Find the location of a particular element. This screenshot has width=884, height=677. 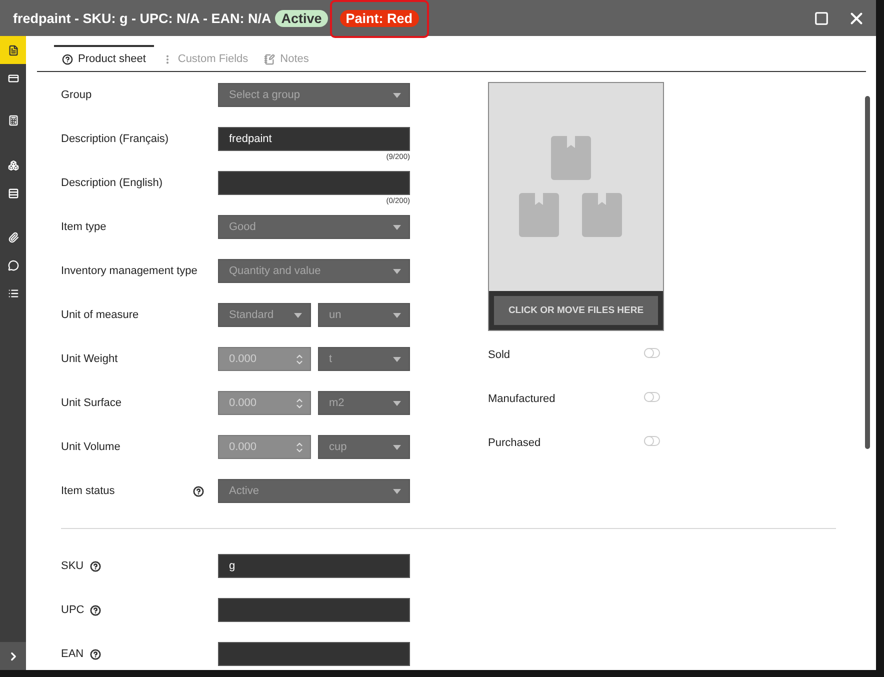

dropdown: Standard is located at coordinates (264, 315).